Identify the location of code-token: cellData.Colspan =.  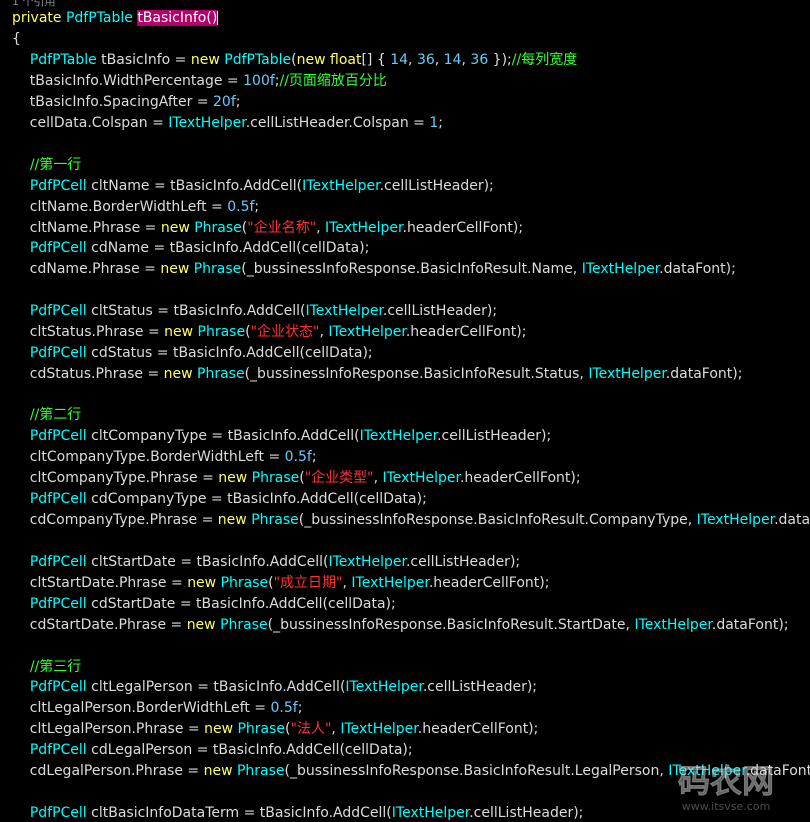
(90, 123).